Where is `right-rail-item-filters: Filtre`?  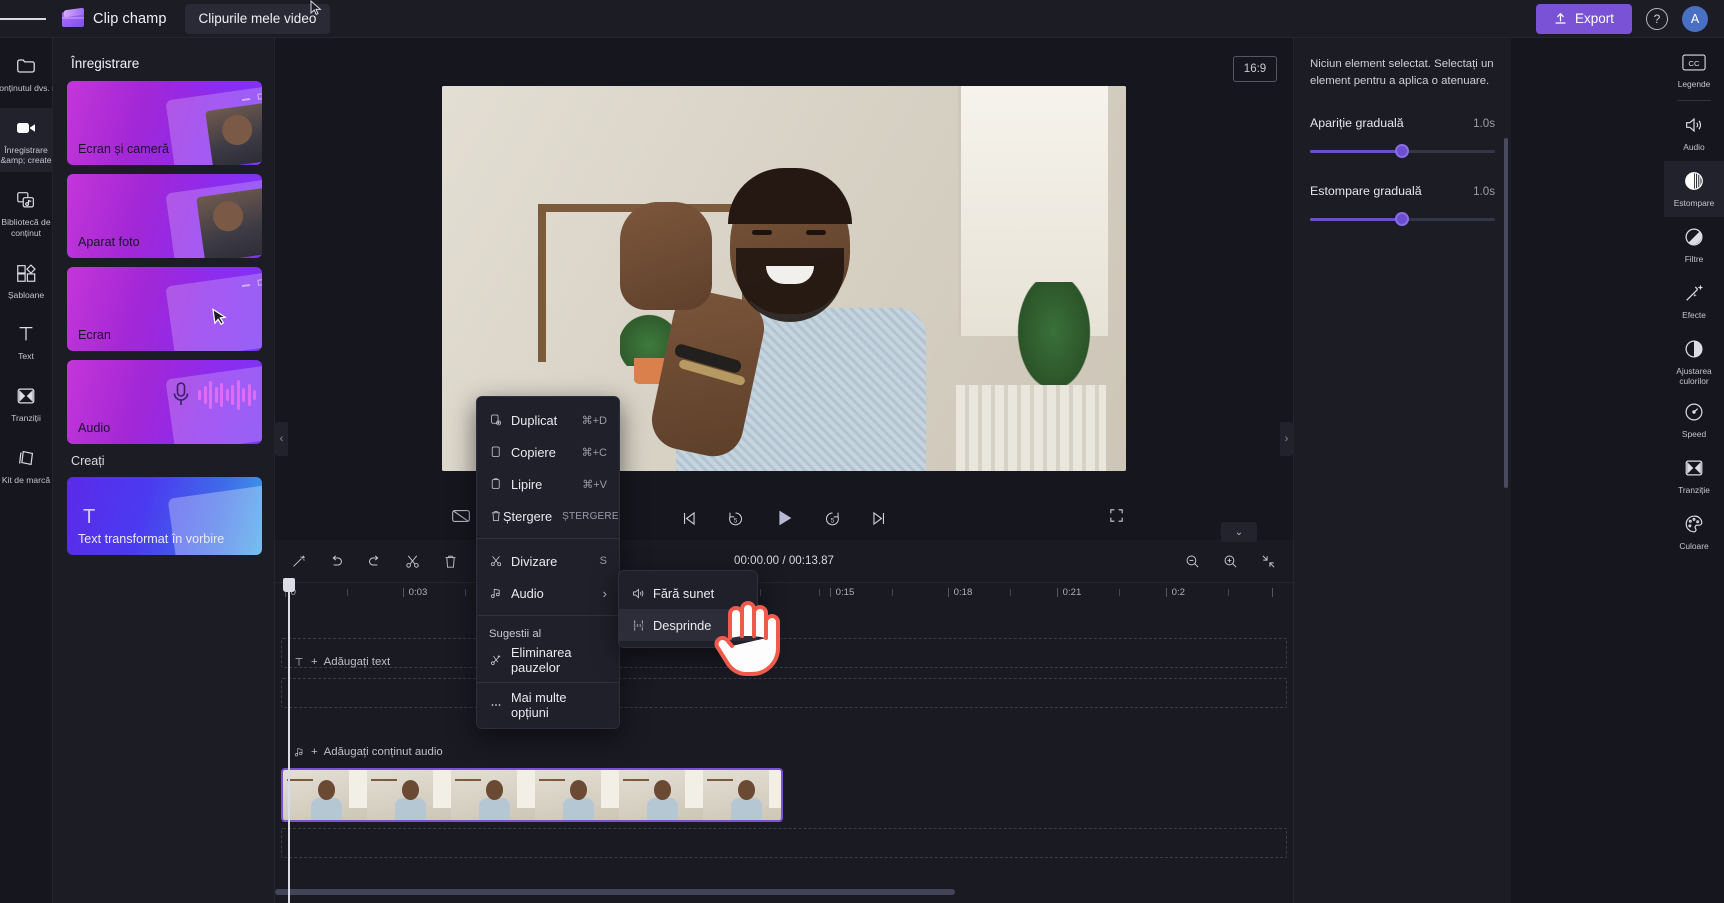
right-rail-item-filters: Filtre is located at coordinates (1694, 245).